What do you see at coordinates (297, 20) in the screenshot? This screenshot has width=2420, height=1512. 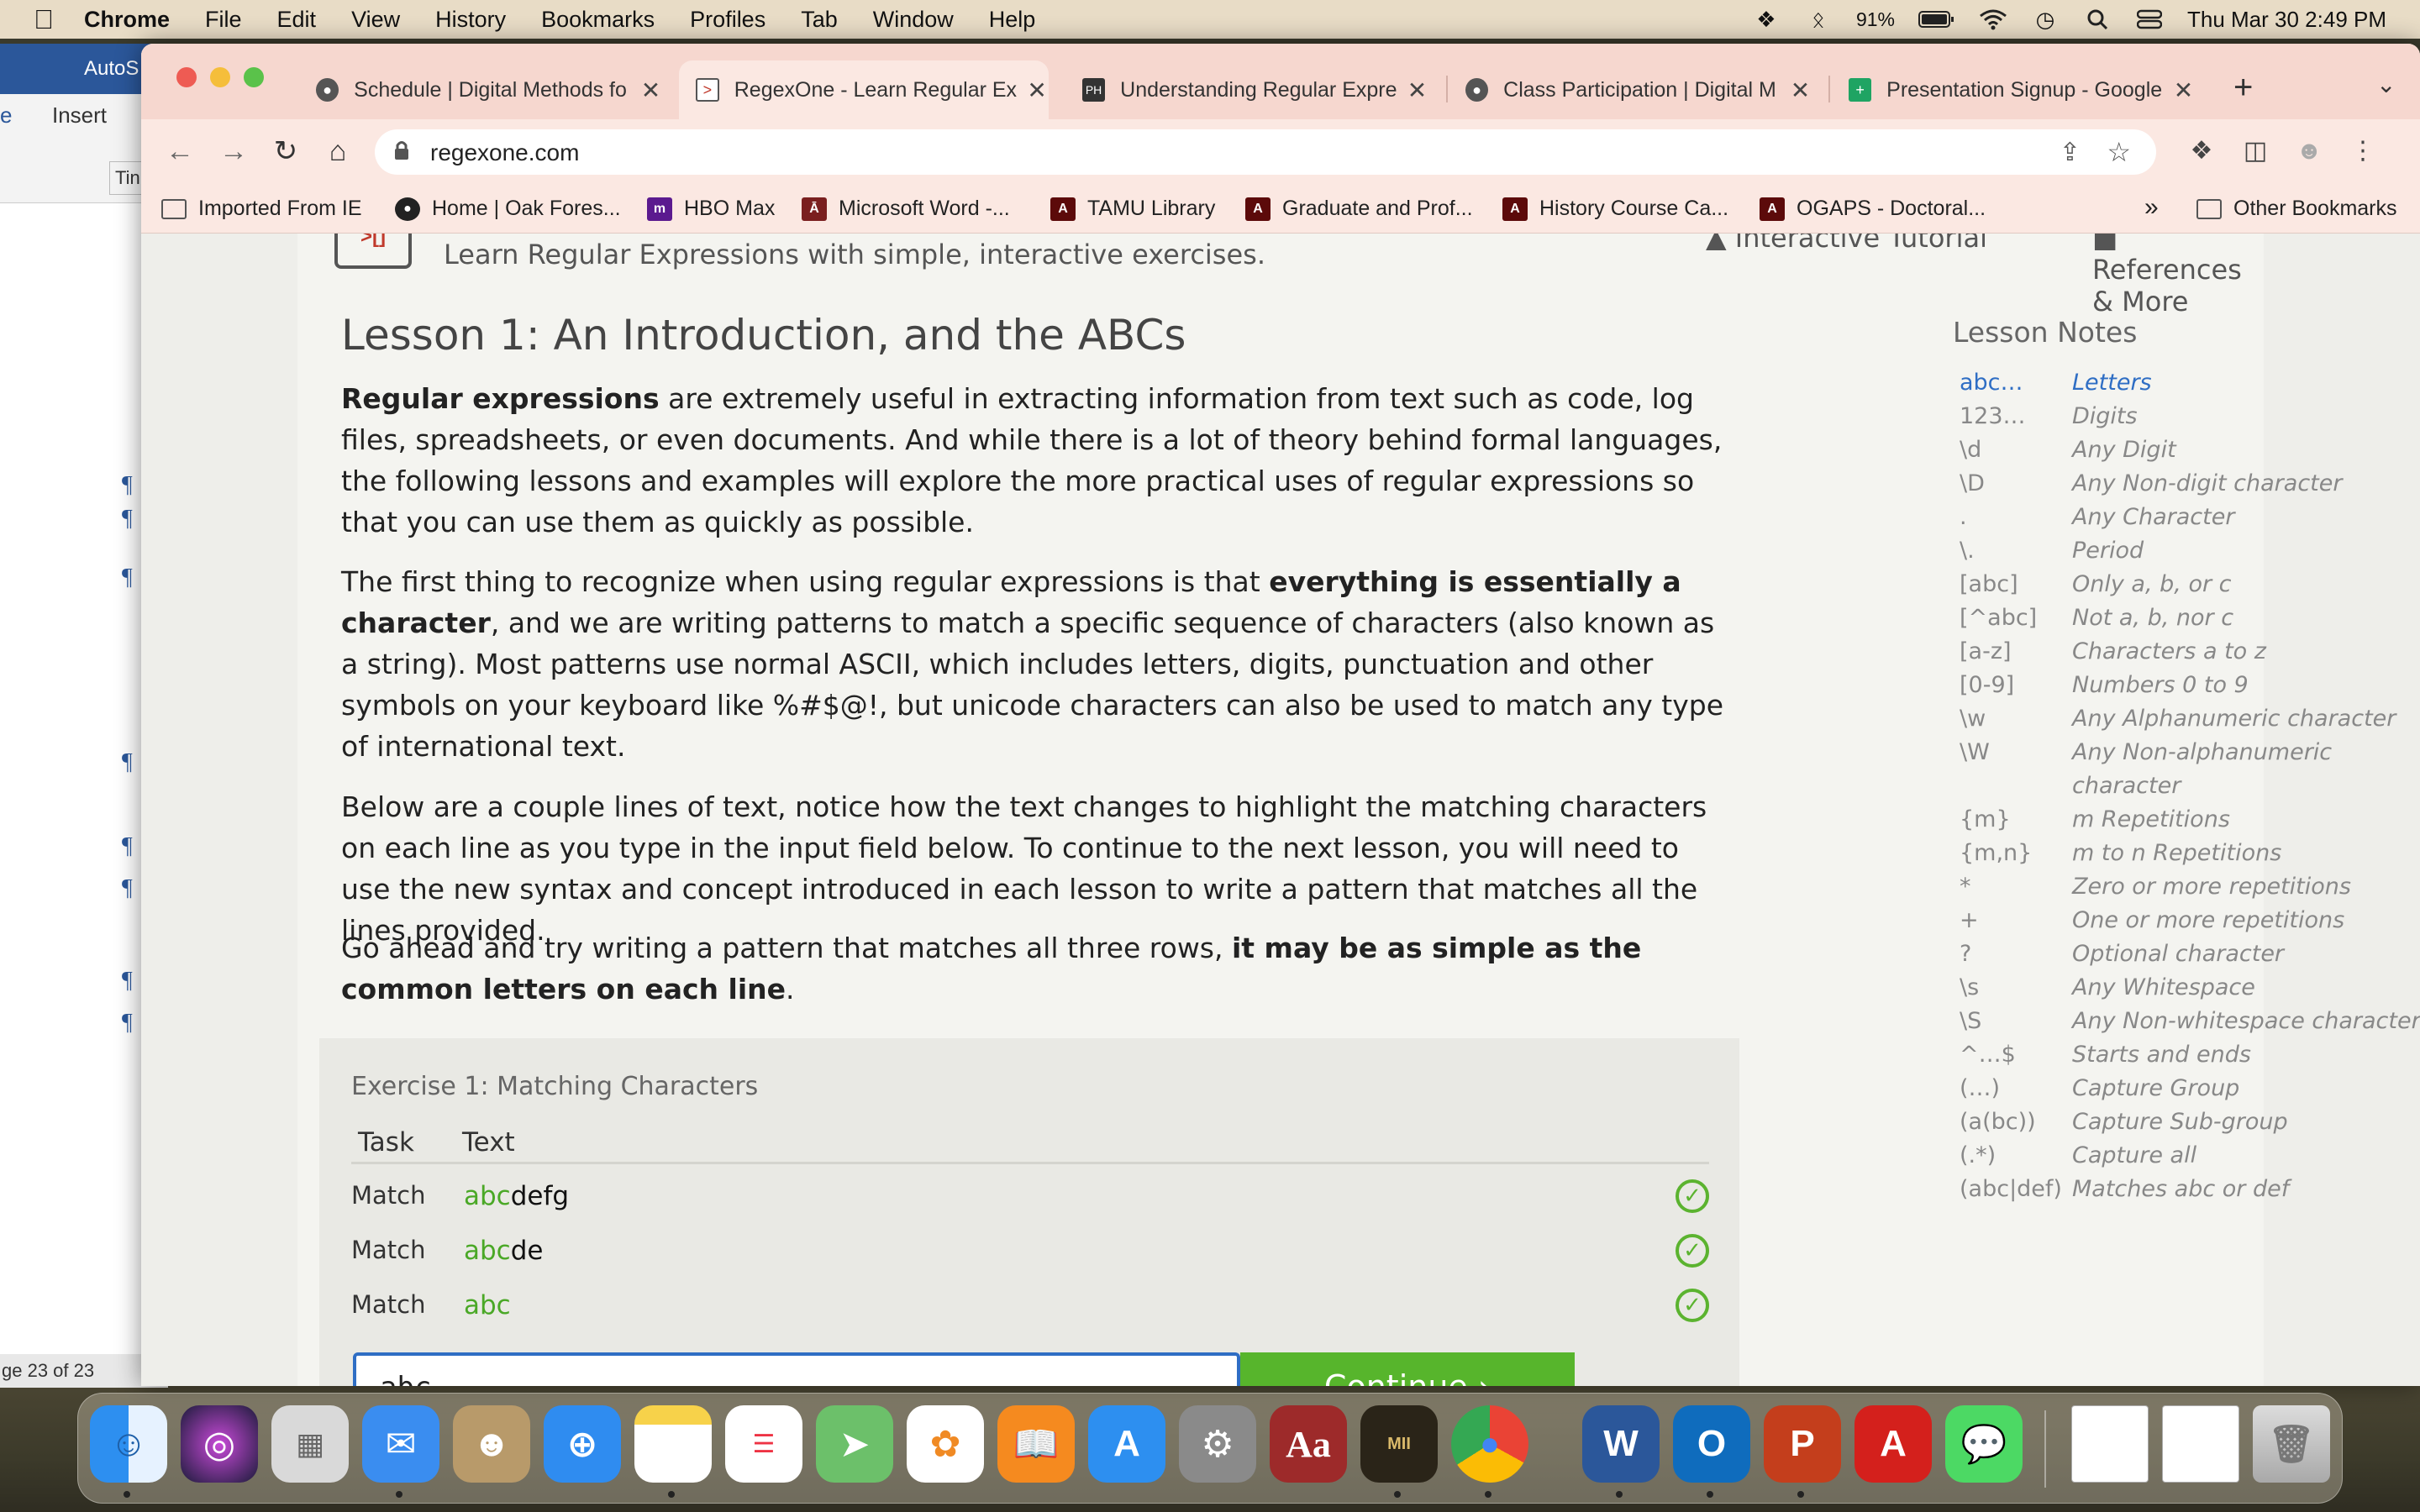 I see `menu-edit: Edit` at bounding box center [297, 20].